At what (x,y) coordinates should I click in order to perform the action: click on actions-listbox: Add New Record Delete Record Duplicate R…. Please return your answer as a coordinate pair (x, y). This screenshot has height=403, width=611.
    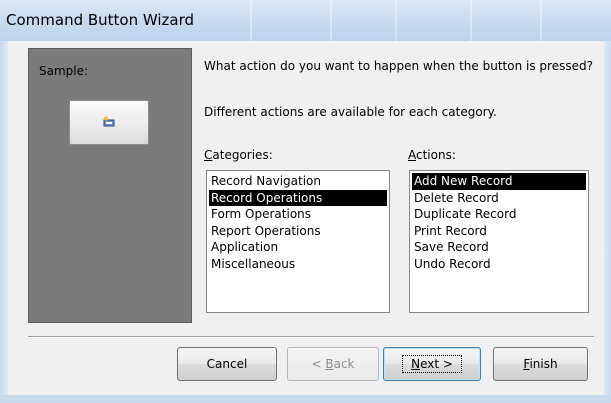
    Looking at the image, I should click on (499, 241).